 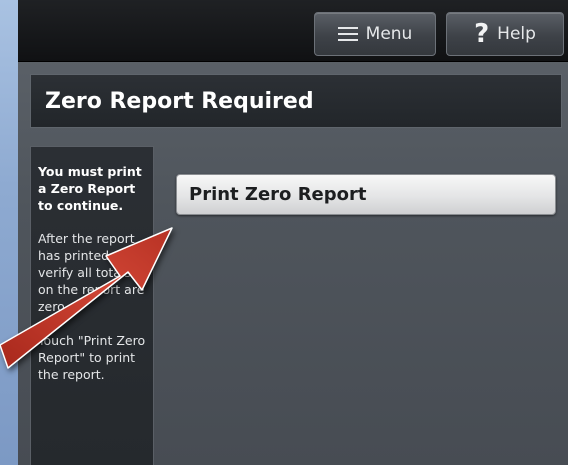 What do you see at coordinates (179, 101) in the screenshot?
I see `page-title: Zero Report Required` at bounding box center [179, 101].